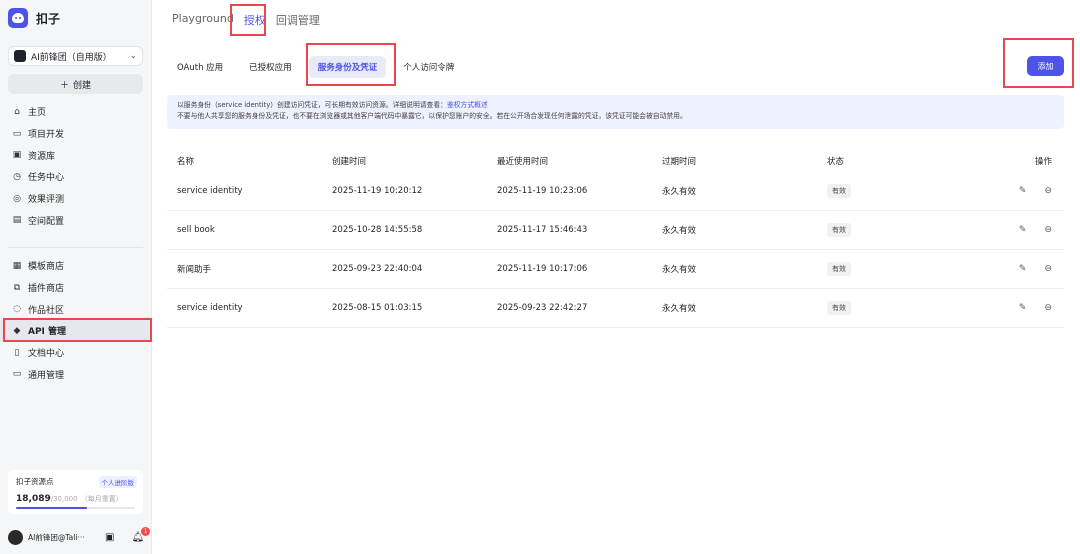 This screenshot has height=554, width=1080. Describe the element at coordinates (48, 18) in the screenshot. I see `app-name: 扣子` at that location.